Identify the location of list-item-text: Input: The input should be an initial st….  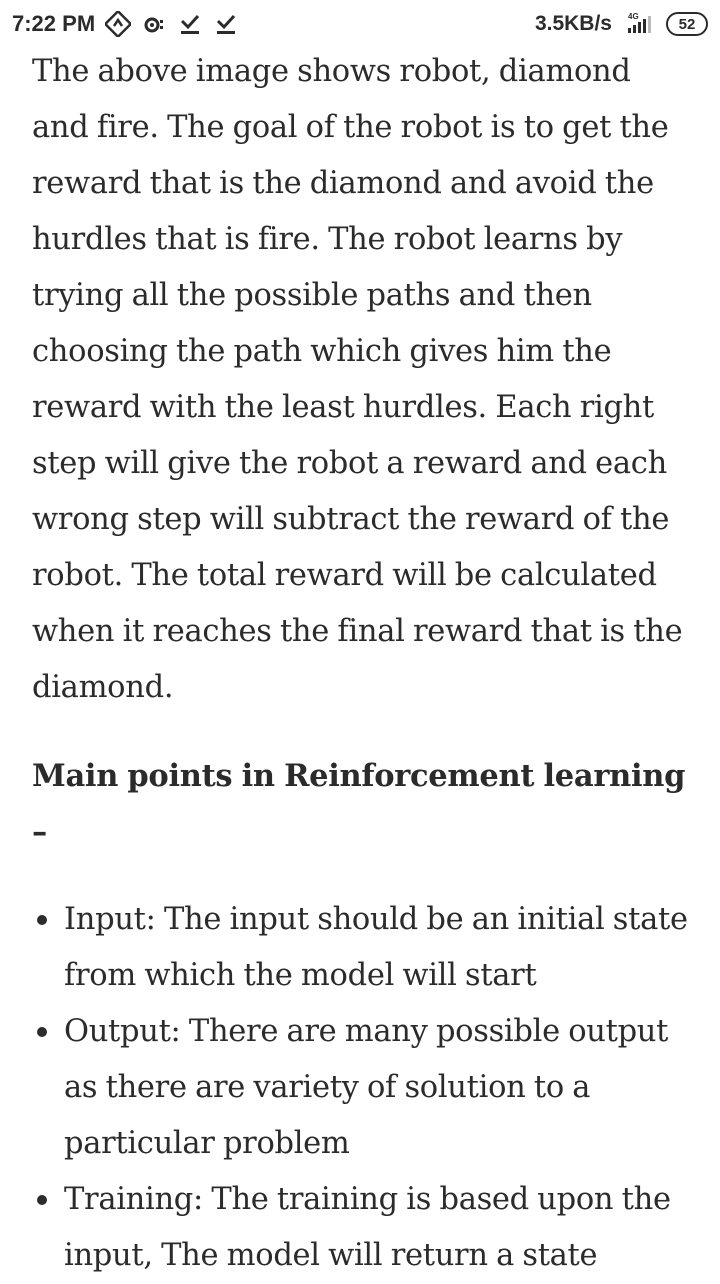
(376, 947).